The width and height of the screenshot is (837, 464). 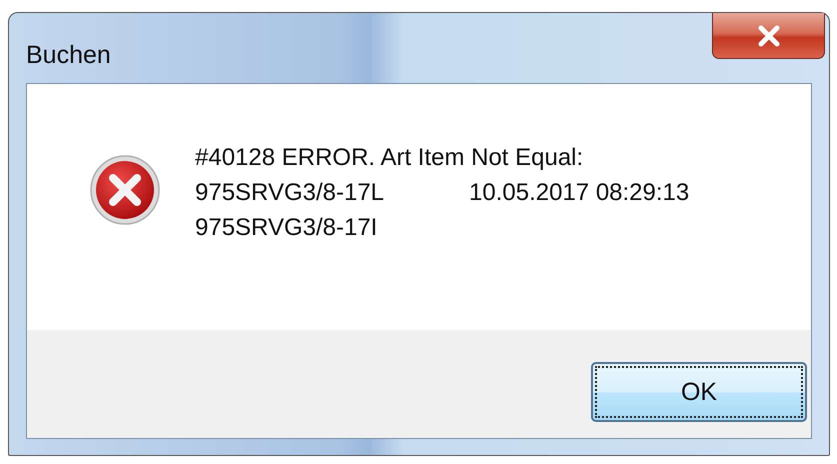 What do you see at coordinates (389, 158) in the screenshot?
I see `message-text: #40128 ERROR. Art Item Not Equal:` at bounding box center [389, 158].